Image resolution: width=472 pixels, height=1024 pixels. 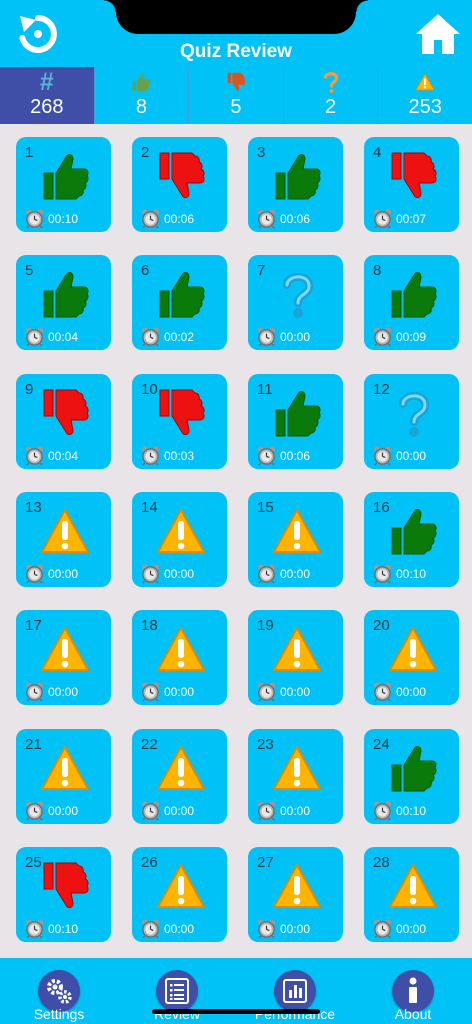 I want to click on question-tile: 19 00:00, so click(x=295, y=657).